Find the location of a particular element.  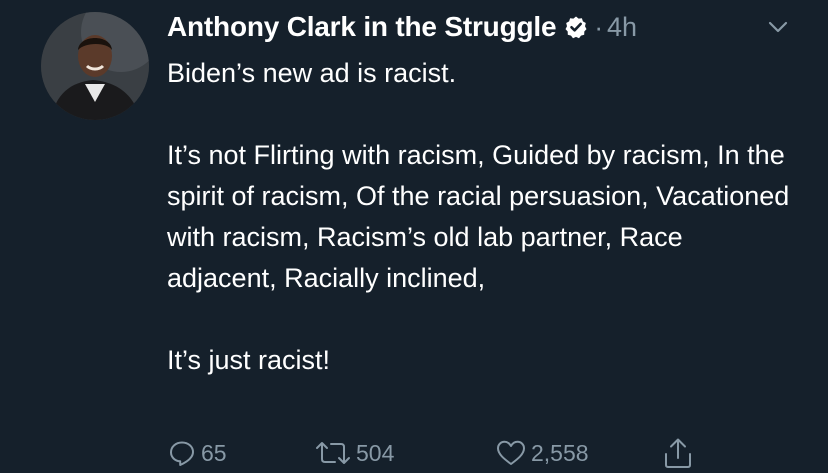

heart-icon is located at coordinates (511, 452).